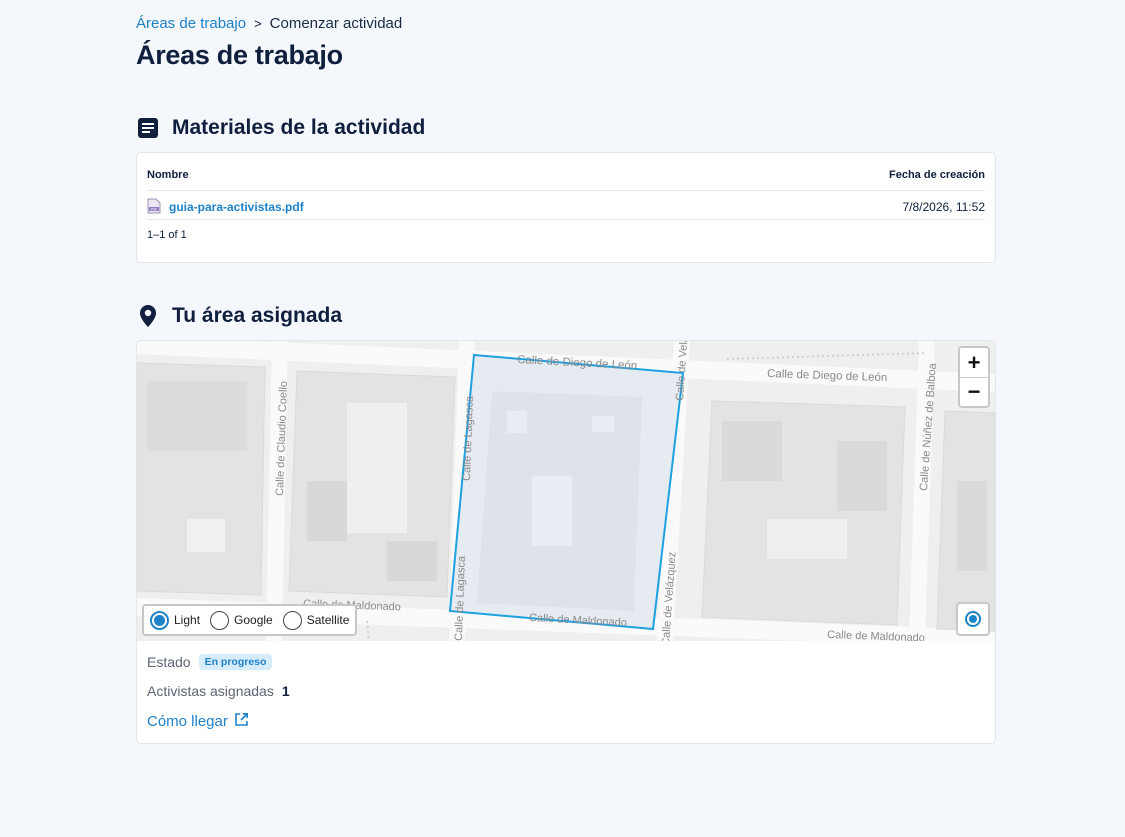  I want to click on svg-text: PDF, so click(154, 209).